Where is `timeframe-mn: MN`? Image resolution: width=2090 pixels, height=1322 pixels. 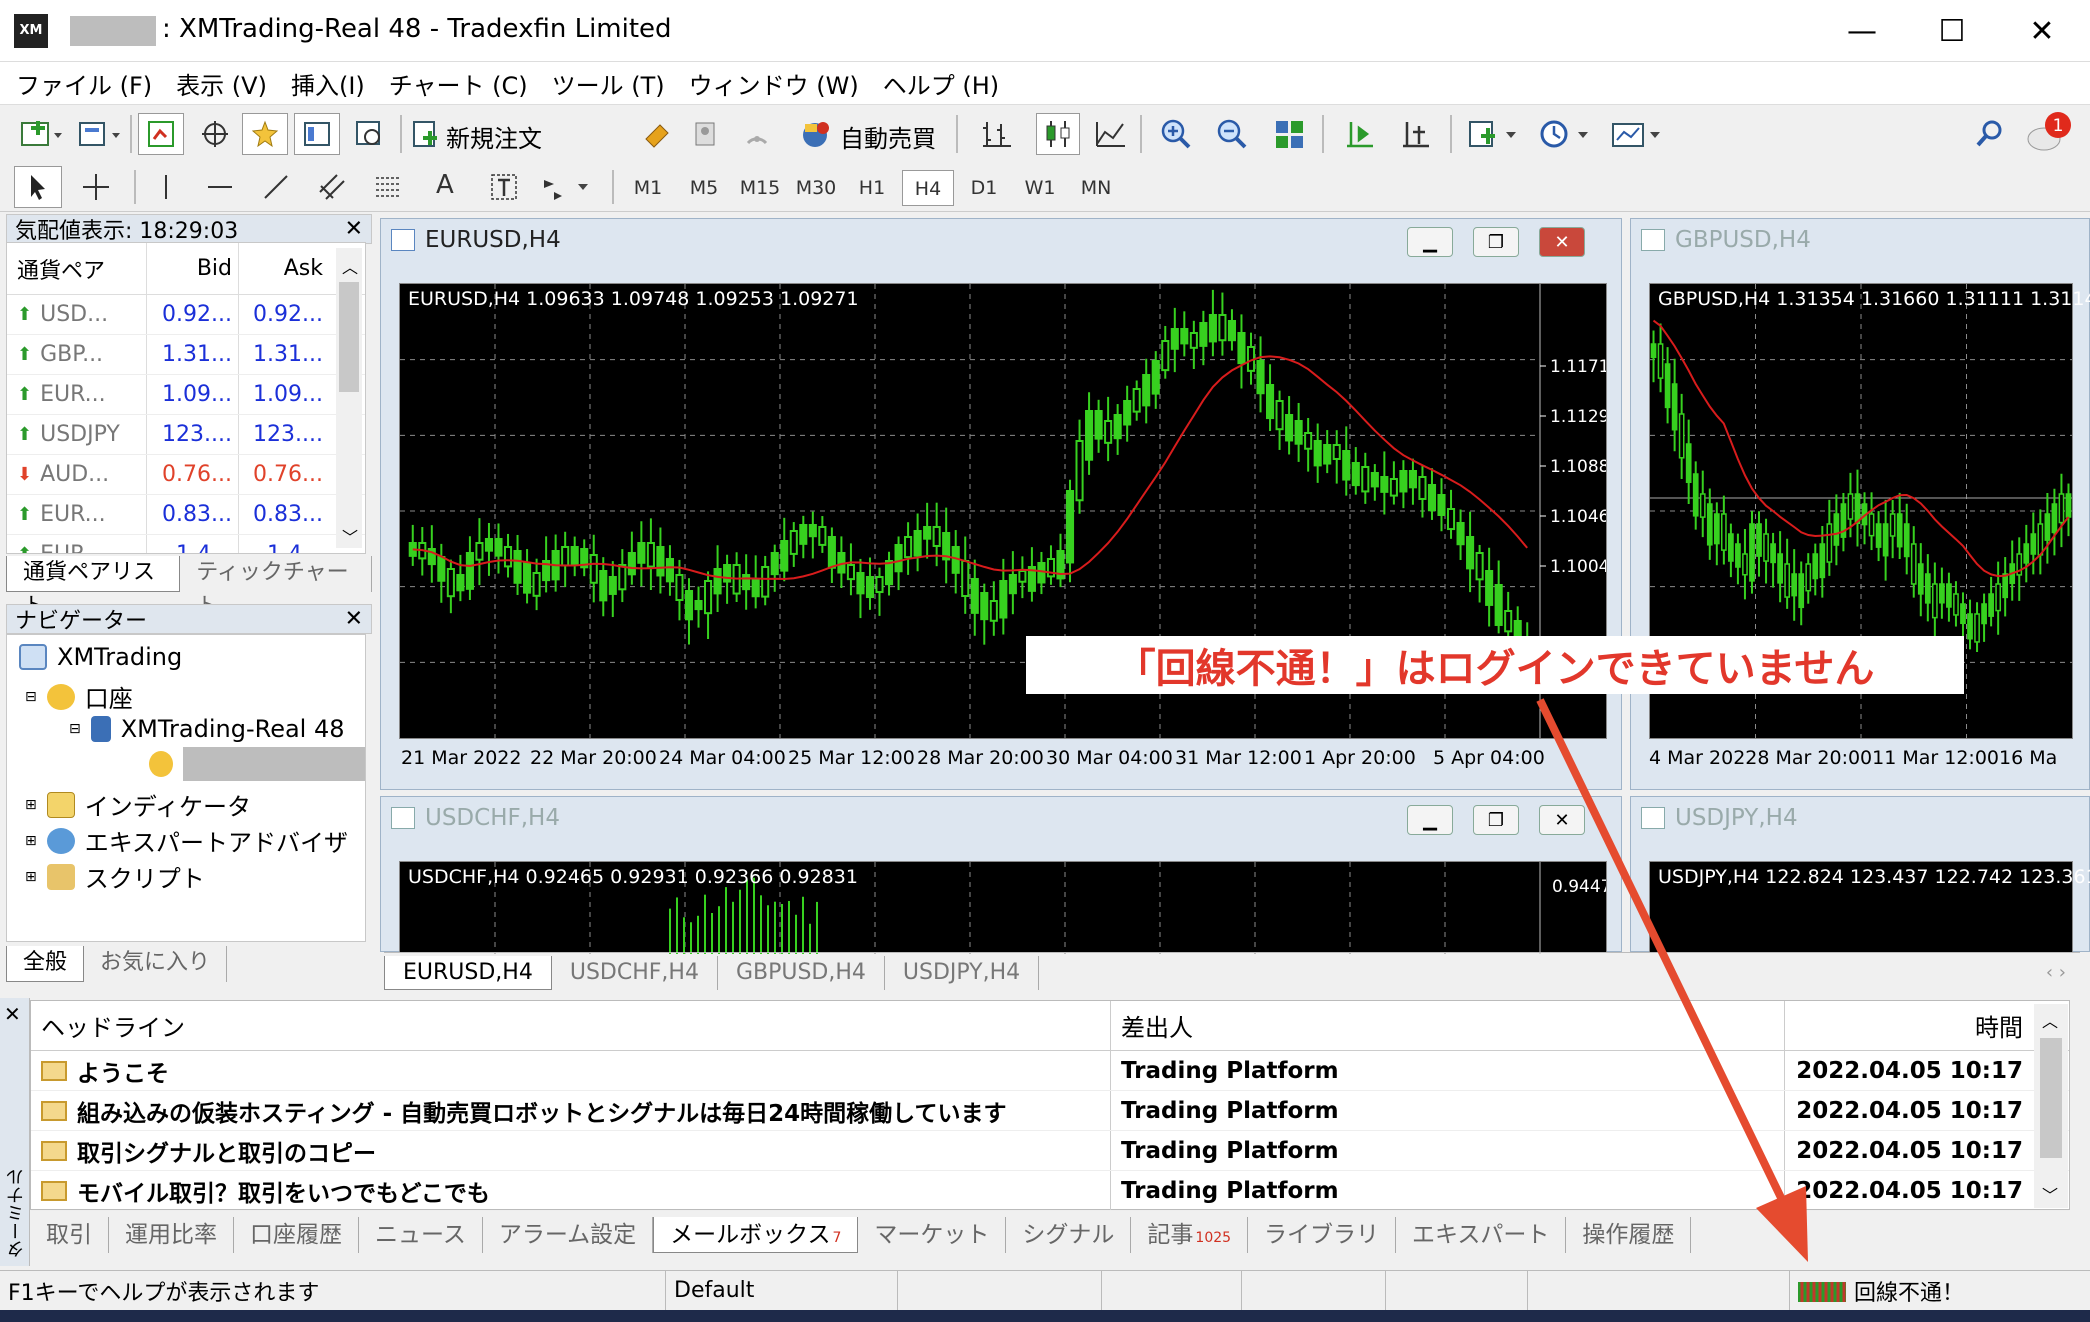 timeframe-mn: MN is located at coordinates (1096, 188).